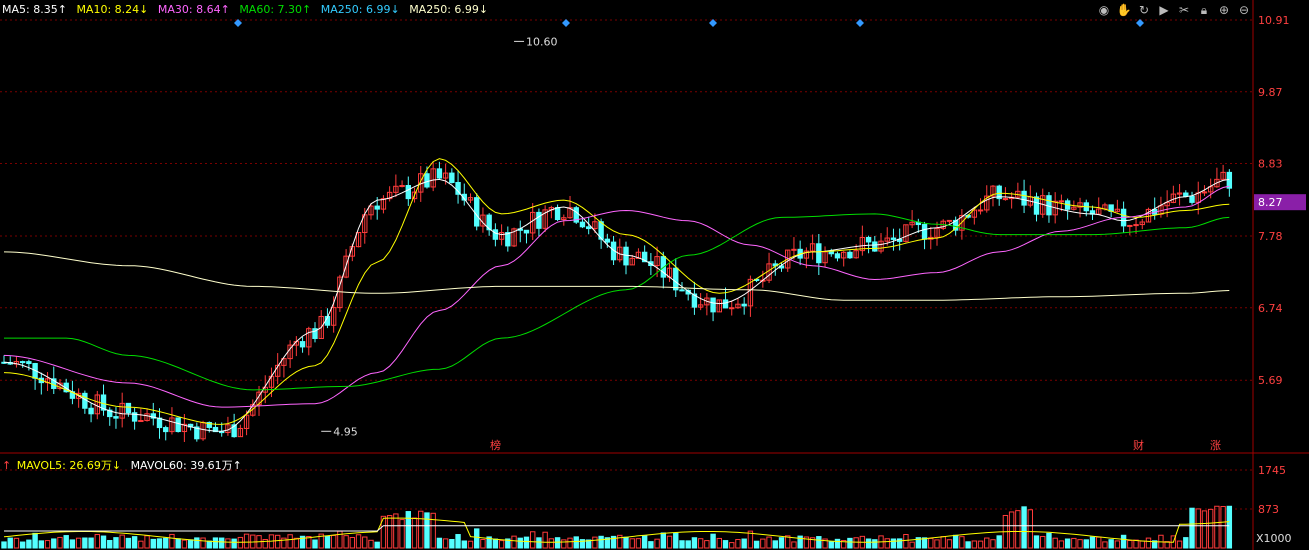 Image resolution: width=1309 pixels, height=550 pixels. I want to click on price-tick-label: 5.69, so click(1270, 380).